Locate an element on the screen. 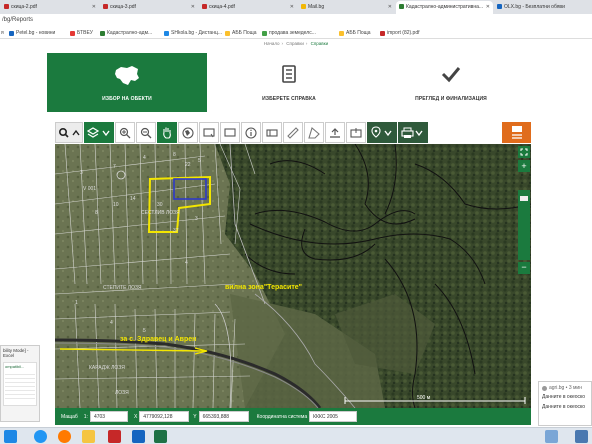 The width and height of the screenshot is (592, 444). map-label-villa-zone: вилна зона"Терасите" is located at coordinates (263, 287).